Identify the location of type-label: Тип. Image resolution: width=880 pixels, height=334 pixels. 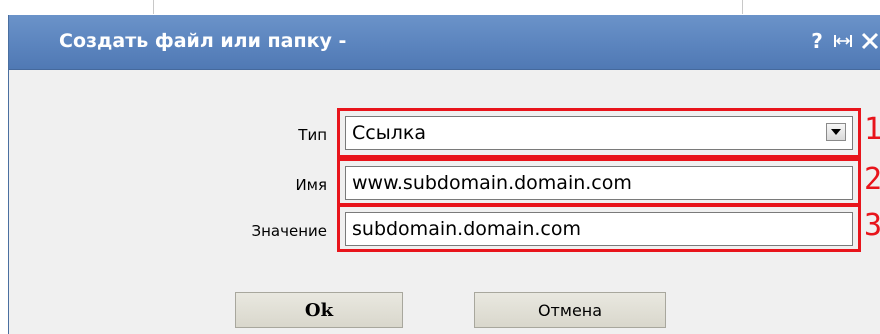
(312, 135).